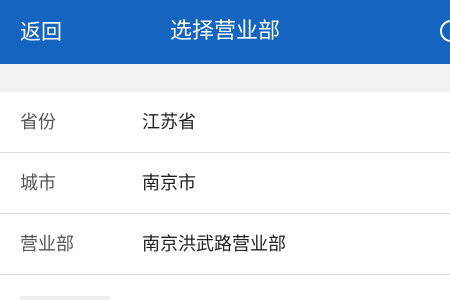 This screenshot has height=300, width=450. I want to click on province-value: 江苏省, so click(169, 122).